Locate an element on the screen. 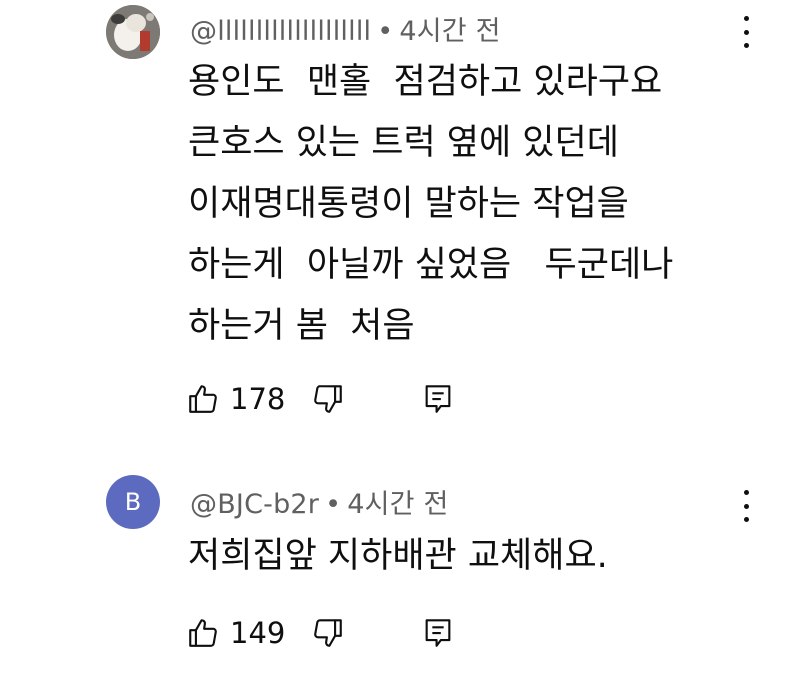 The height and width of the screenshot is (681, 800). like-button is located at coordinates (203, 633).